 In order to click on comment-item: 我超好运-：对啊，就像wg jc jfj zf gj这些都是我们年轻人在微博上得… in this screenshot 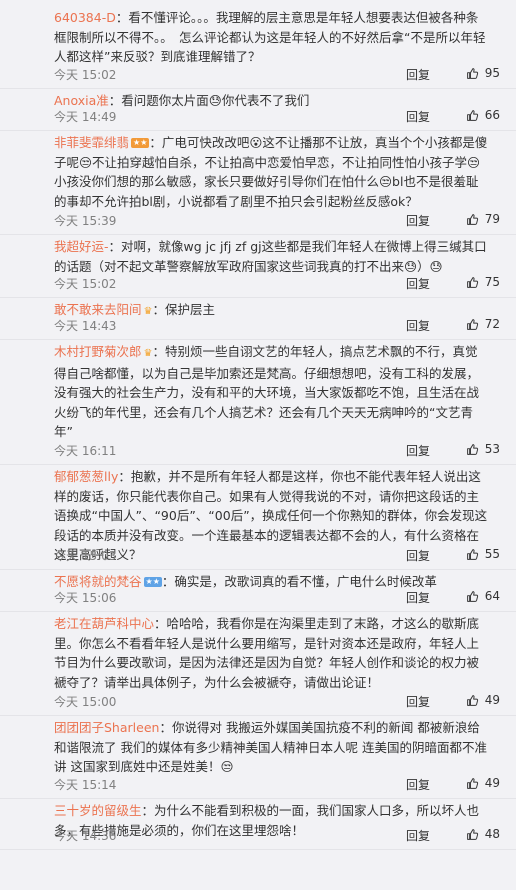, I will do `click(258, 266)`.